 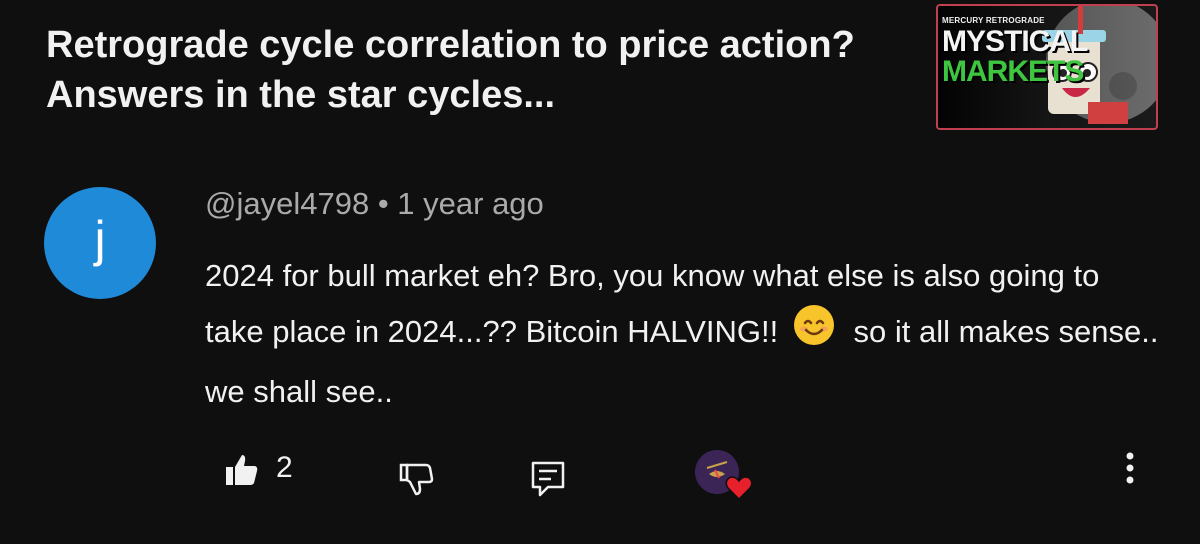 I want to click on heart-icon, so click(x=739, y=488).